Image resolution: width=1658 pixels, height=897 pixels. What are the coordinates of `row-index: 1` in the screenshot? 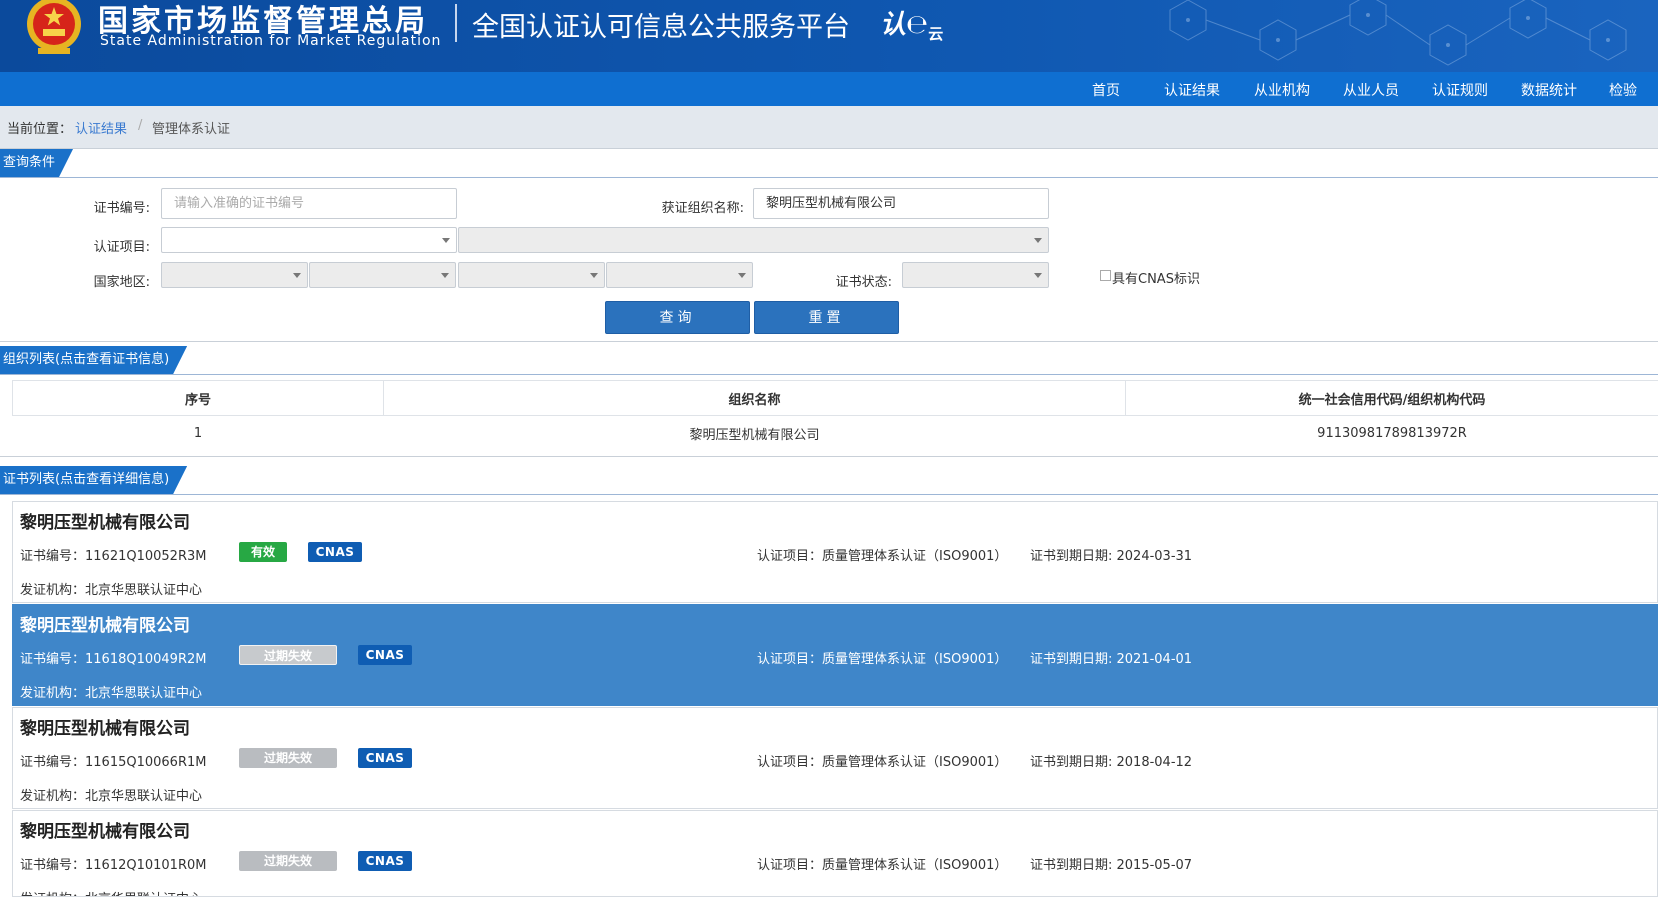 It's located at (198, 432).